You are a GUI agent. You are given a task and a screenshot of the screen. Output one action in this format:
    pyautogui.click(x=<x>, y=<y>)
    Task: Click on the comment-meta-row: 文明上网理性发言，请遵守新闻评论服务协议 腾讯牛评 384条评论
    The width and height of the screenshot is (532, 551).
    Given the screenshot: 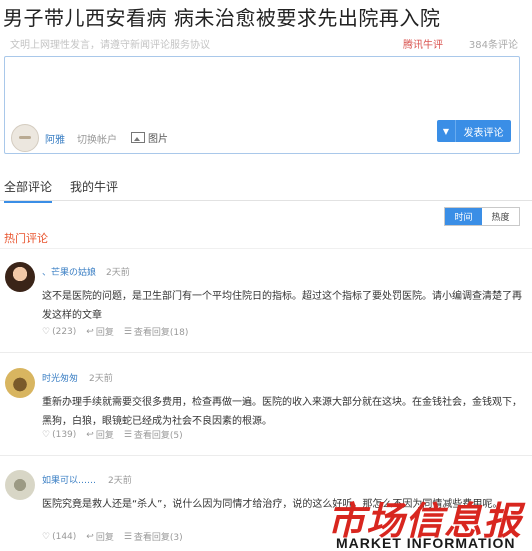 What is the action you would take?
    pyautogui.click(x=266, y=44)
    